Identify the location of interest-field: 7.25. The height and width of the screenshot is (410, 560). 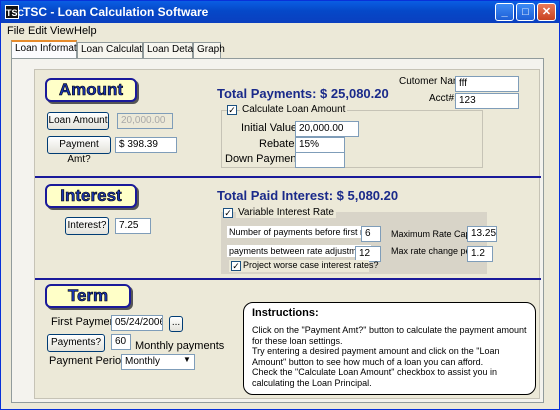
(133, 226).